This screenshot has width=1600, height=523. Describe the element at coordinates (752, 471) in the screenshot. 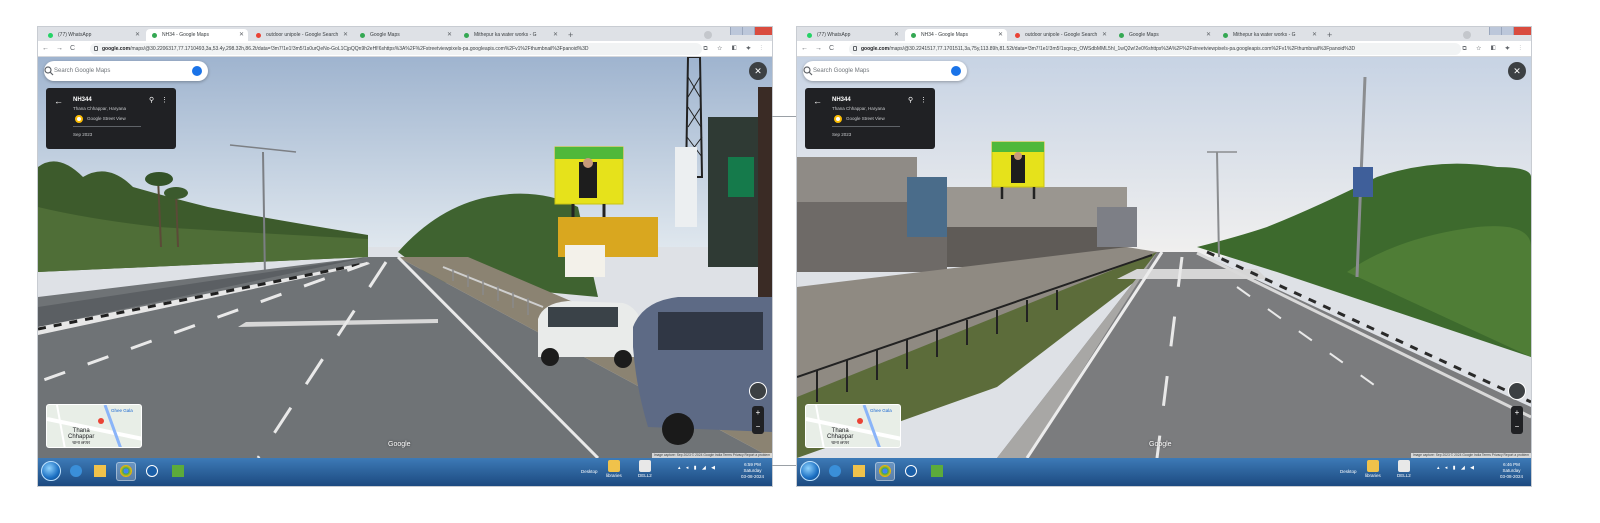

I see `taskbar-clock: 6:59 PM Saturday 03-08-2024` at that location.